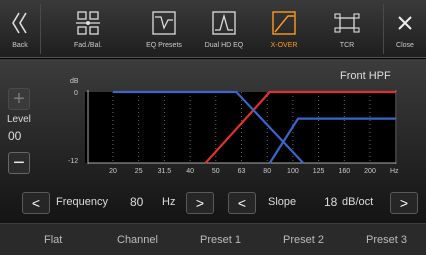 This screenshot has width=426, height=255. I want to click on x-tick-label: 20, so click(113, 171).